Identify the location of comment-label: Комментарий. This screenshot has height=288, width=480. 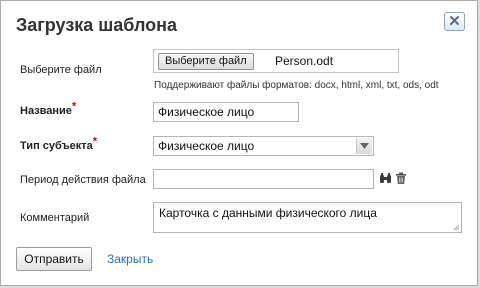
(55, 218).